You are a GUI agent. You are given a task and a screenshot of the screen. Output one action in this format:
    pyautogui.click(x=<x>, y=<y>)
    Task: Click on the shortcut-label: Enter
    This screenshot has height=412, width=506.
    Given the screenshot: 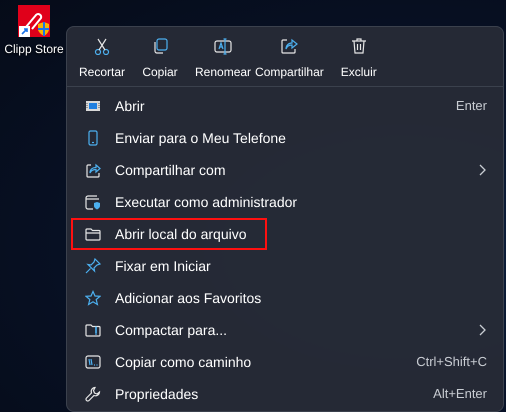 What is the action you would take?
    pyautogui.click(x=471, y=106)
    